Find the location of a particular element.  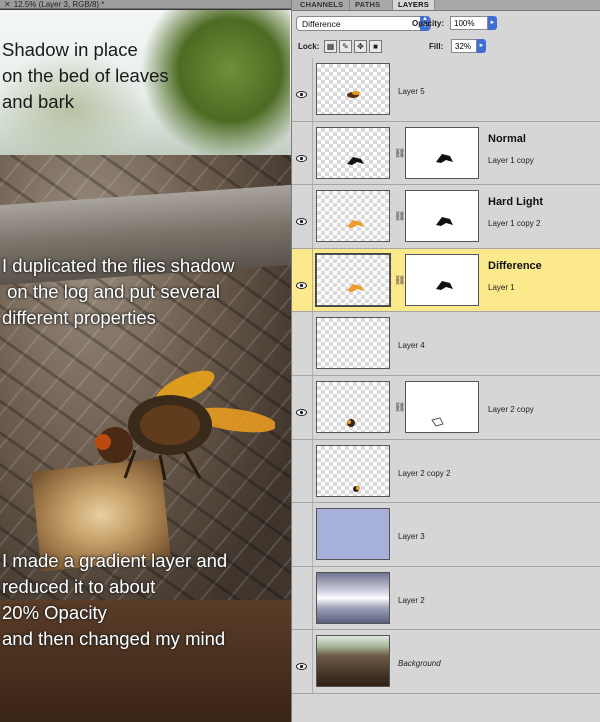

layer-name: Layer 1 is located at coordinates (501, 287).